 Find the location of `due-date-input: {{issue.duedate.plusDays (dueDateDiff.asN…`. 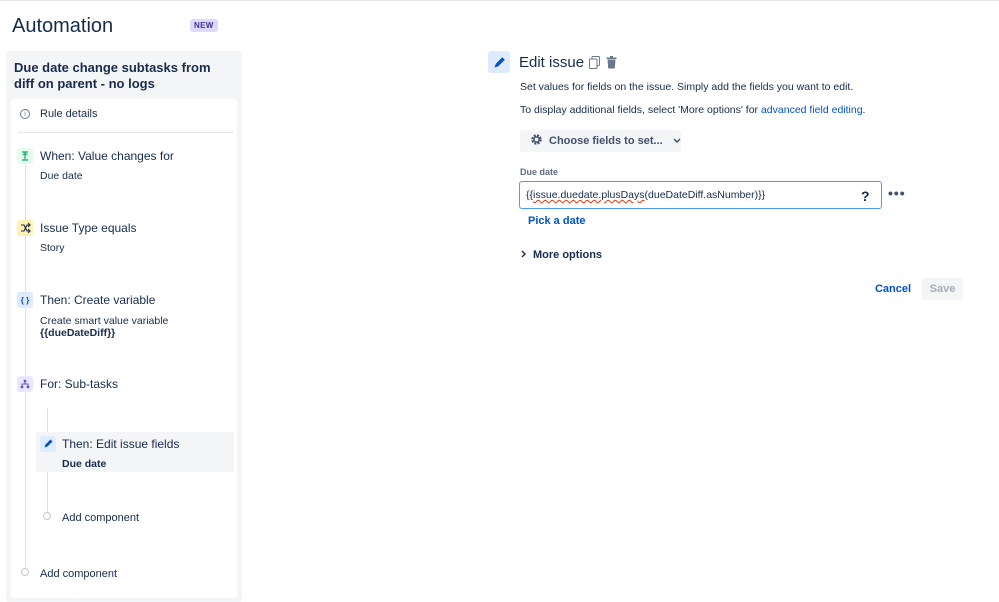

due-date-input: {{issue.duedate.plusDays (dueDateDiff.asN… is located at coordinates (700, 195).